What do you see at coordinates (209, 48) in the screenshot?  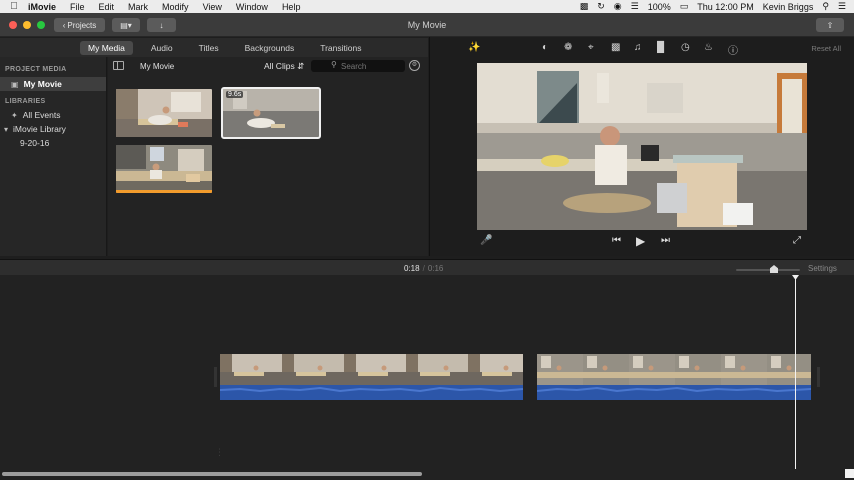 I see `tab-titles: Titles` at bounding box center [209, 48].